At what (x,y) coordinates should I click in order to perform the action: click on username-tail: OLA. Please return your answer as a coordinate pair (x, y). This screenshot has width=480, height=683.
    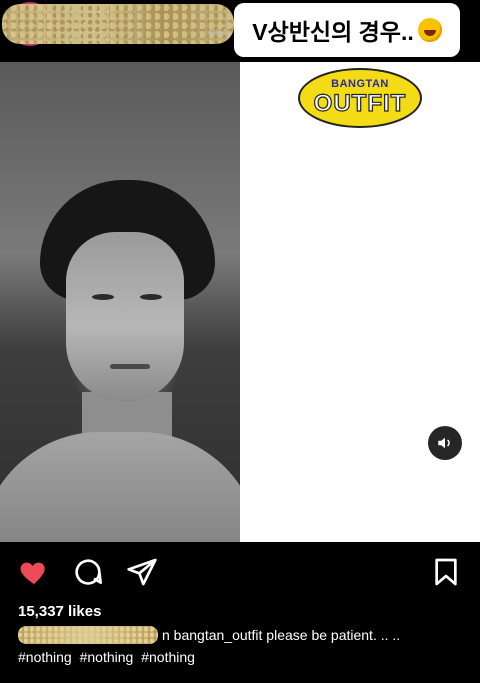
    Looking at the image, I should click on (218, 33).